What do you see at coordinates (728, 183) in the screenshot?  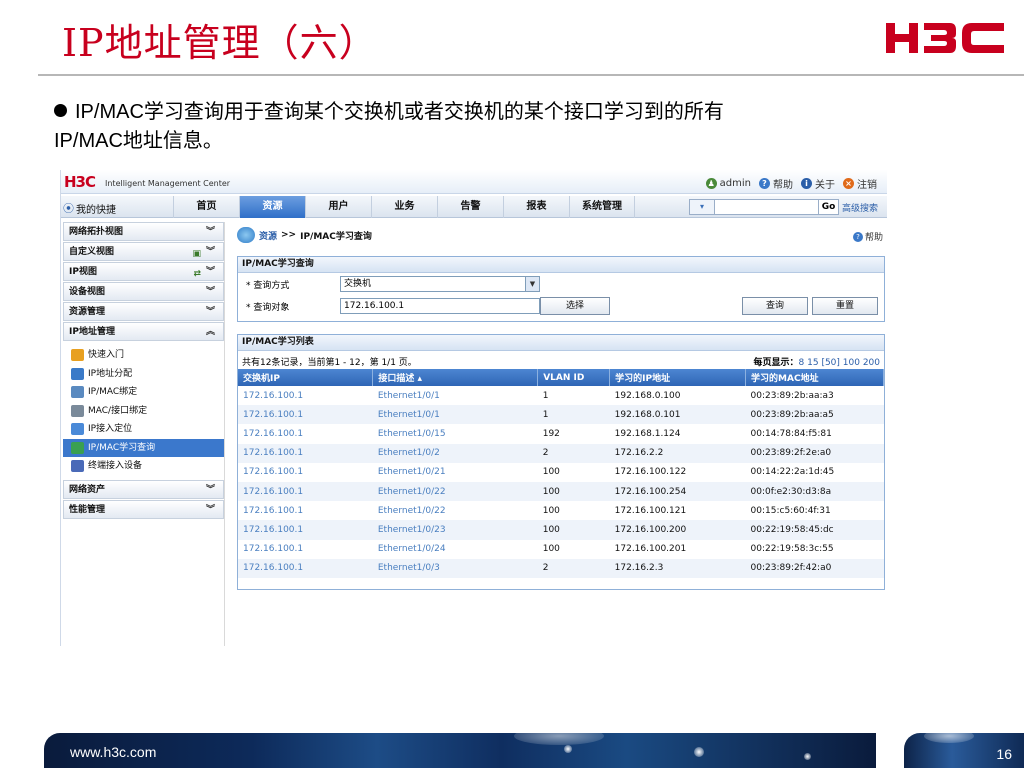 I see `user-link: ♟ admin` at bounding box center [728, 183].